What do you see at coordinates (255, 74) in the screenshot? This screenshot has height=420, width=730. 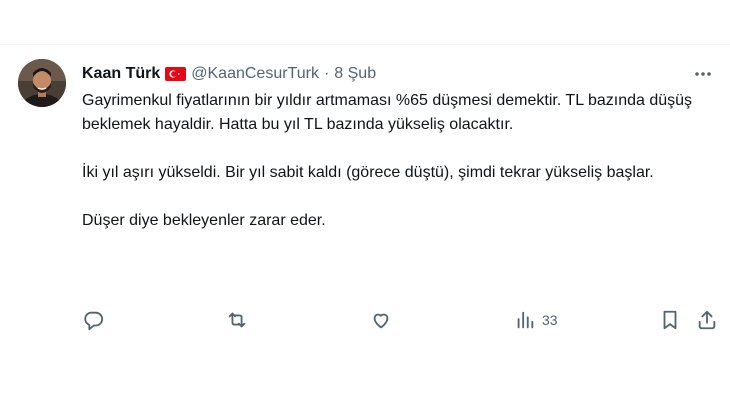 I see `author-handle: @KaanCesurTurk` at bounding box center [255, 74].